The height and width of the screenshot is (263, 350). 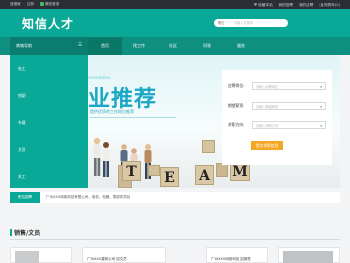 I want to click on banner-divider, so click(x=133, y=117).